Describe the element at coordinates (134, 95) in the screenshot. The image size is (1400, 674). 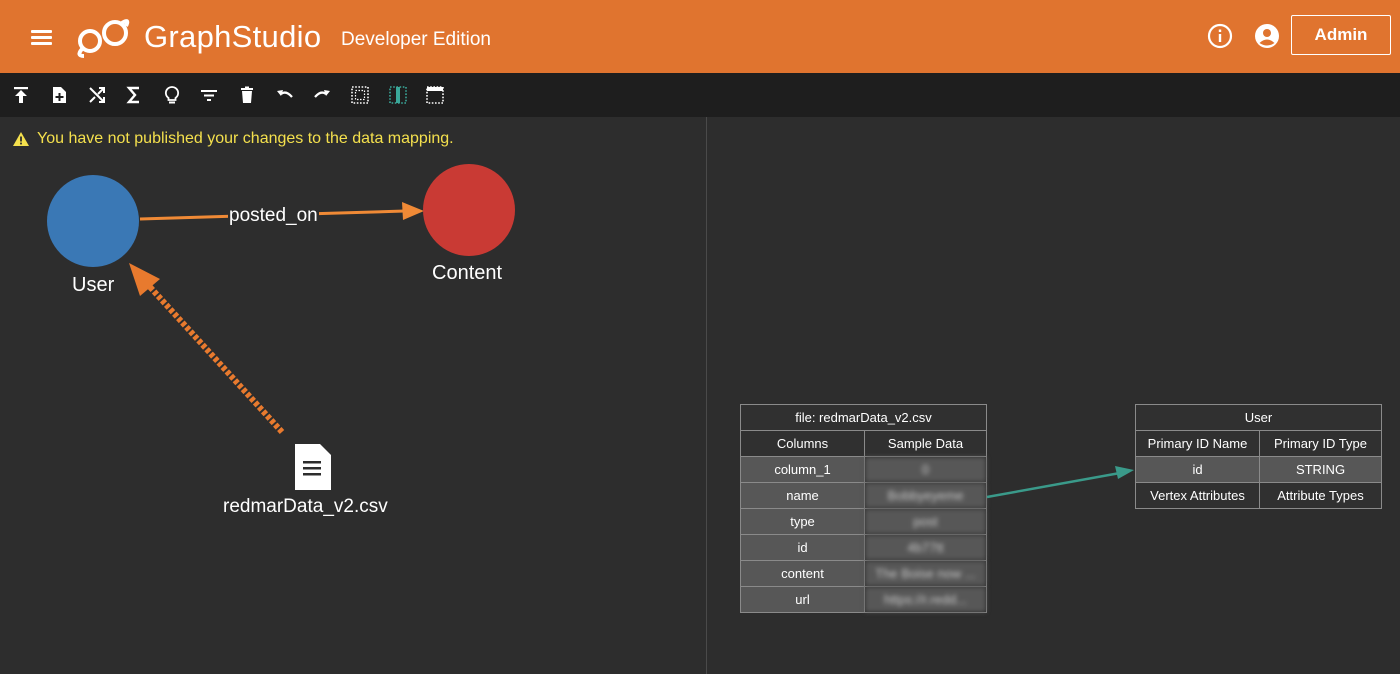
I see `sigma-icon` at that location.